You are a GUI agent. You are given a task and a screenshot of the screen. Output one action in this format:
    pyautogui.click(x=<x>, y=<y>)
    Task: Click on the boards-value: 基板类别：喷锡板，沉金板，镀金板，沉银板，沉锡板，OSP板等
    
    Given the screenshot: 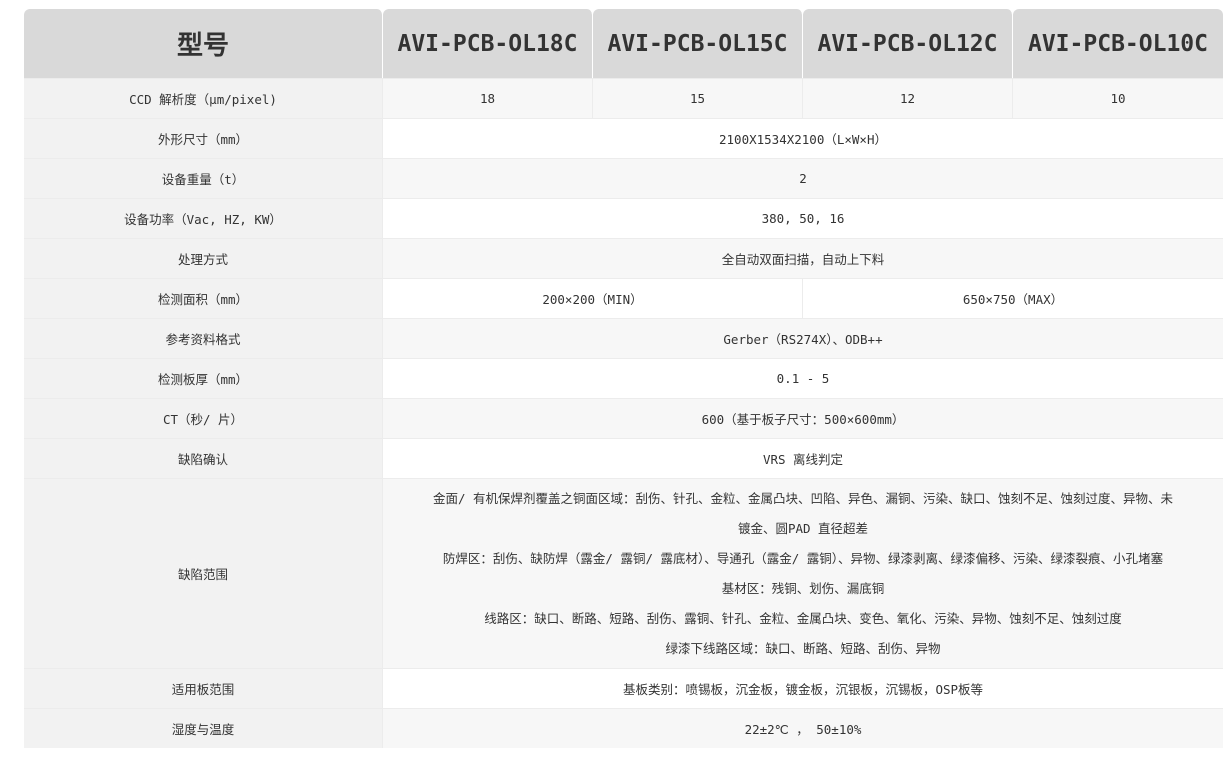 What is the action you would take?
    pyautogui.click(x=803, y=688)
    